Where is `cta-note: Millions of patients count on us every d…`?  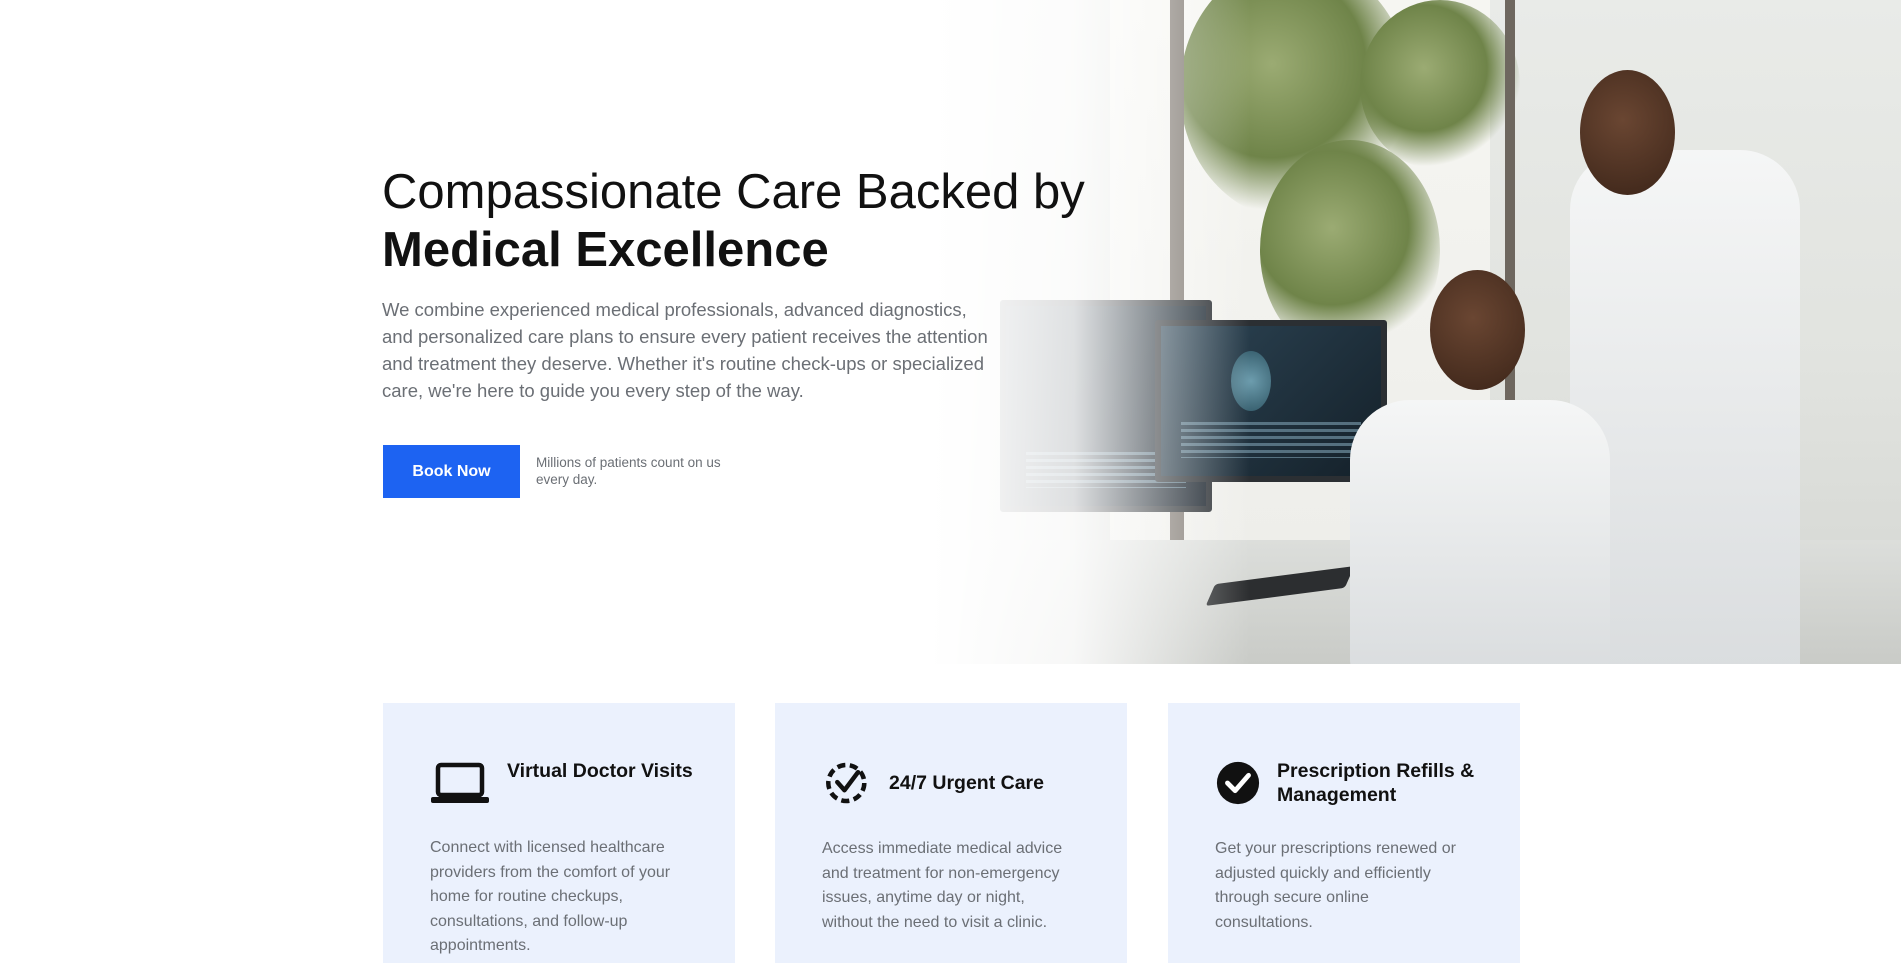
cta-note: Millions of patients count on us every d… is located at coordinates (628, 471).